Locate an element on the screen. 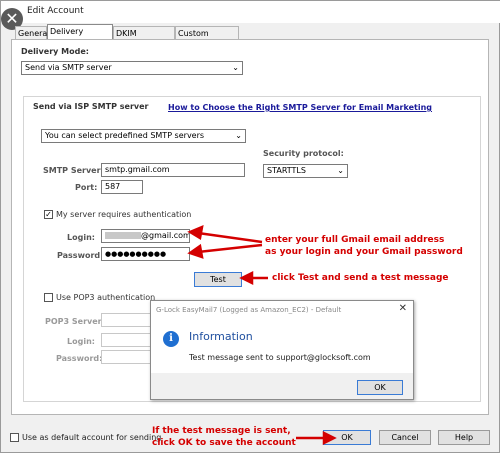 This screenshot has height=454, width=501. annotation-login-line1: enter your full Gmail email address is located at coordinates (355, 240).